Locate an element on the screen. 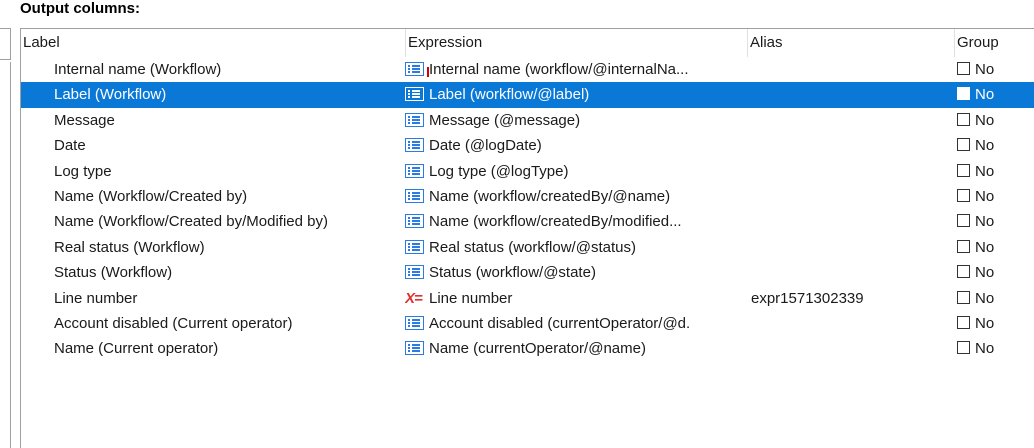 The height and width of the screenshot is (448, 1034). table-row: Line number X= Line number expr1571302339 No is located at coordinates (527, 298).